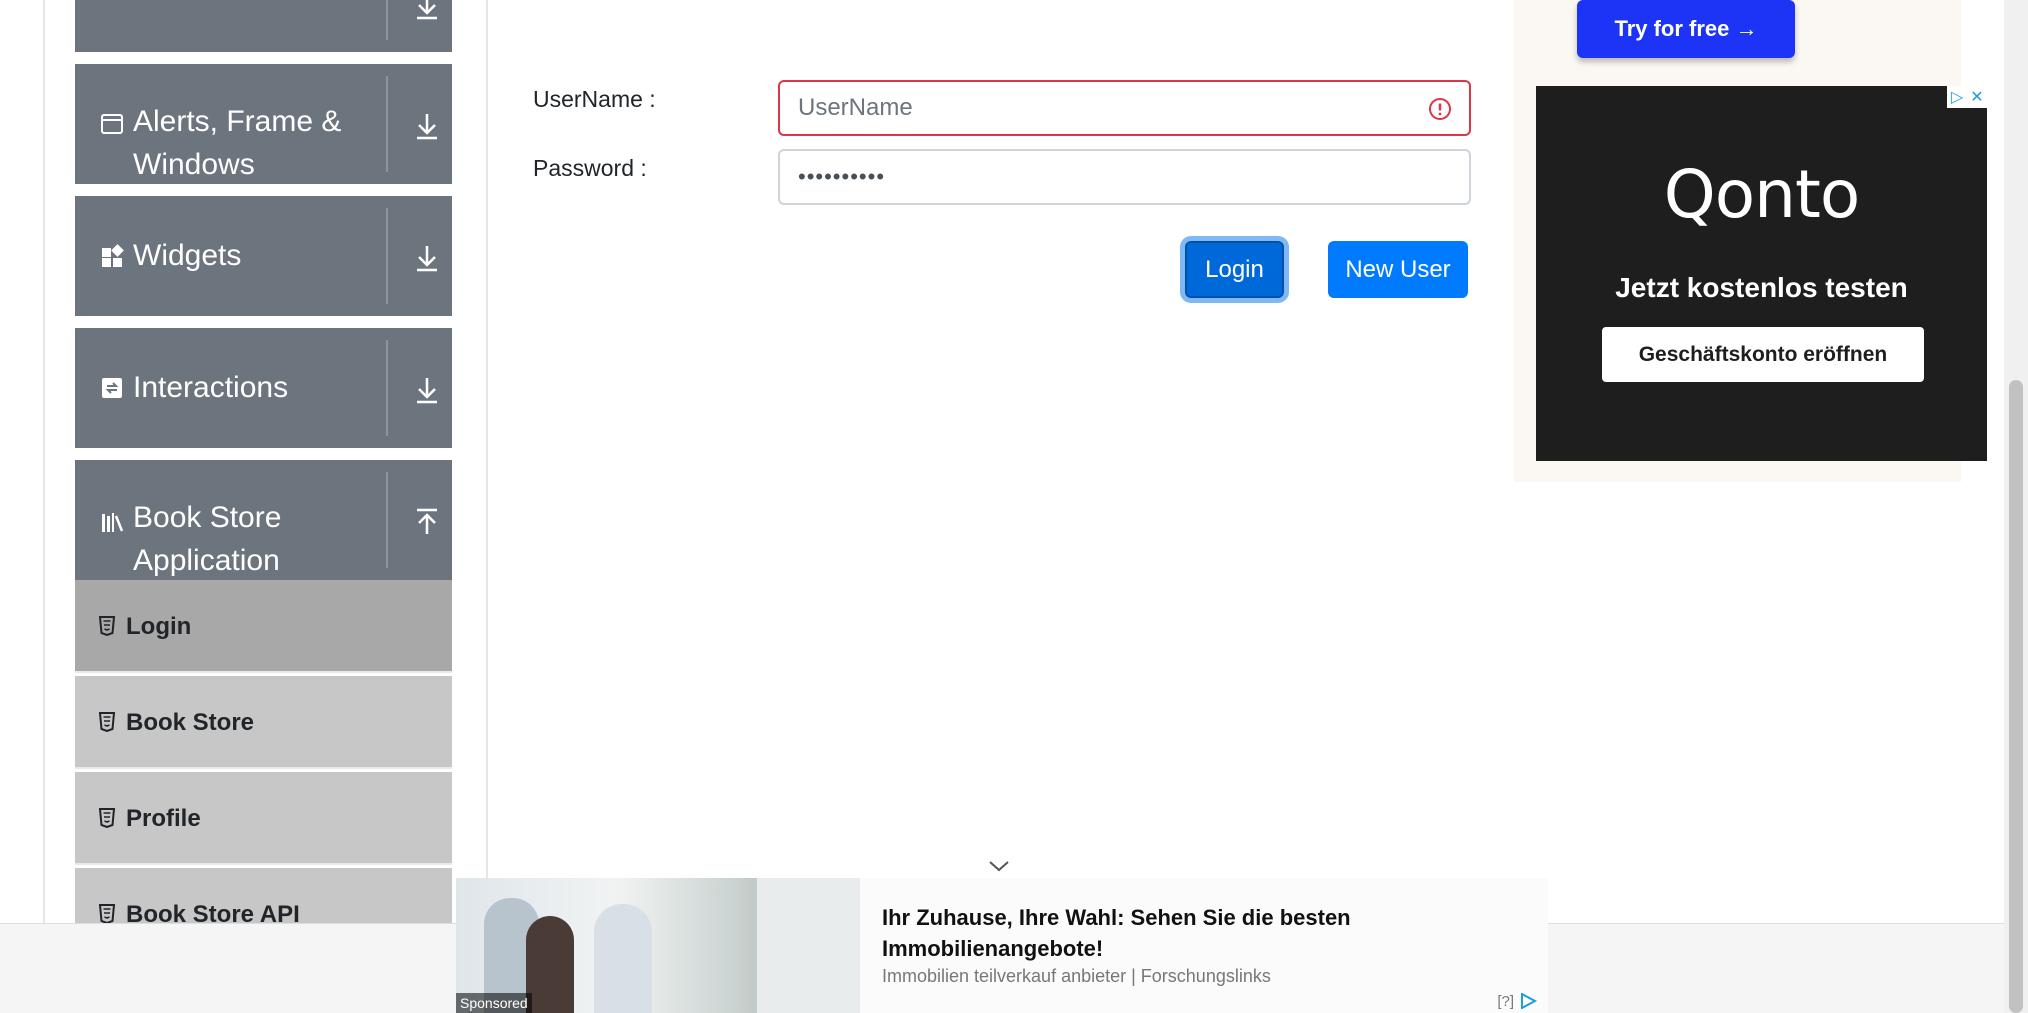  Describe the element at coordinates (594, 99) in the screenshot. I see `username-label: UserName :` at that location.